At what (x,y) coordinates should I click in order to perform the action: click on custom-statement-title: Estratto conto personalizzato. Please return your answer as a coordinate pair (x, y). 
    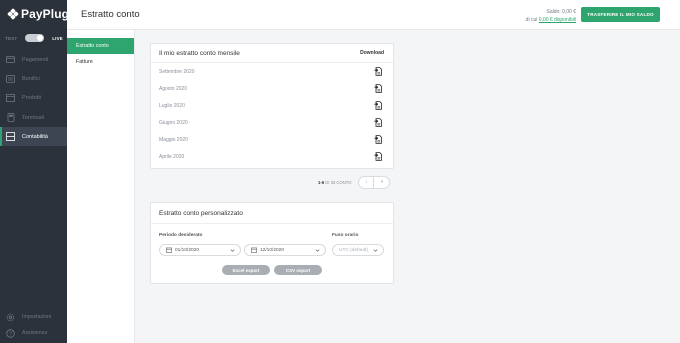
    Looking at the image, I should click on (201, 213).